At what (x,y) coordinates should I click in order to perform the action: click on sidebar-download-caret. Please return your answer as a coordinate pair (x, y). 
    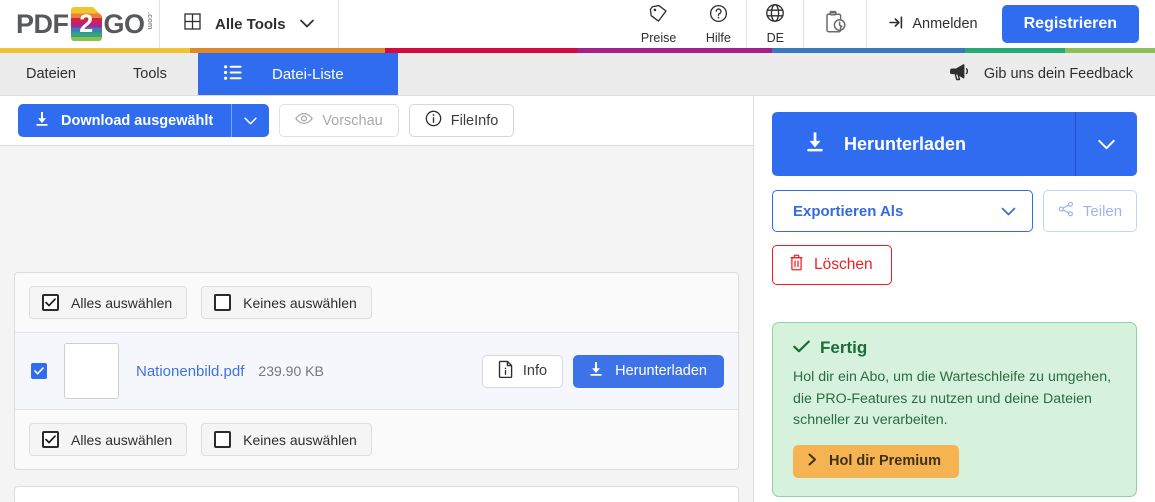
    Looking at the image, I should click on (1106, 144).